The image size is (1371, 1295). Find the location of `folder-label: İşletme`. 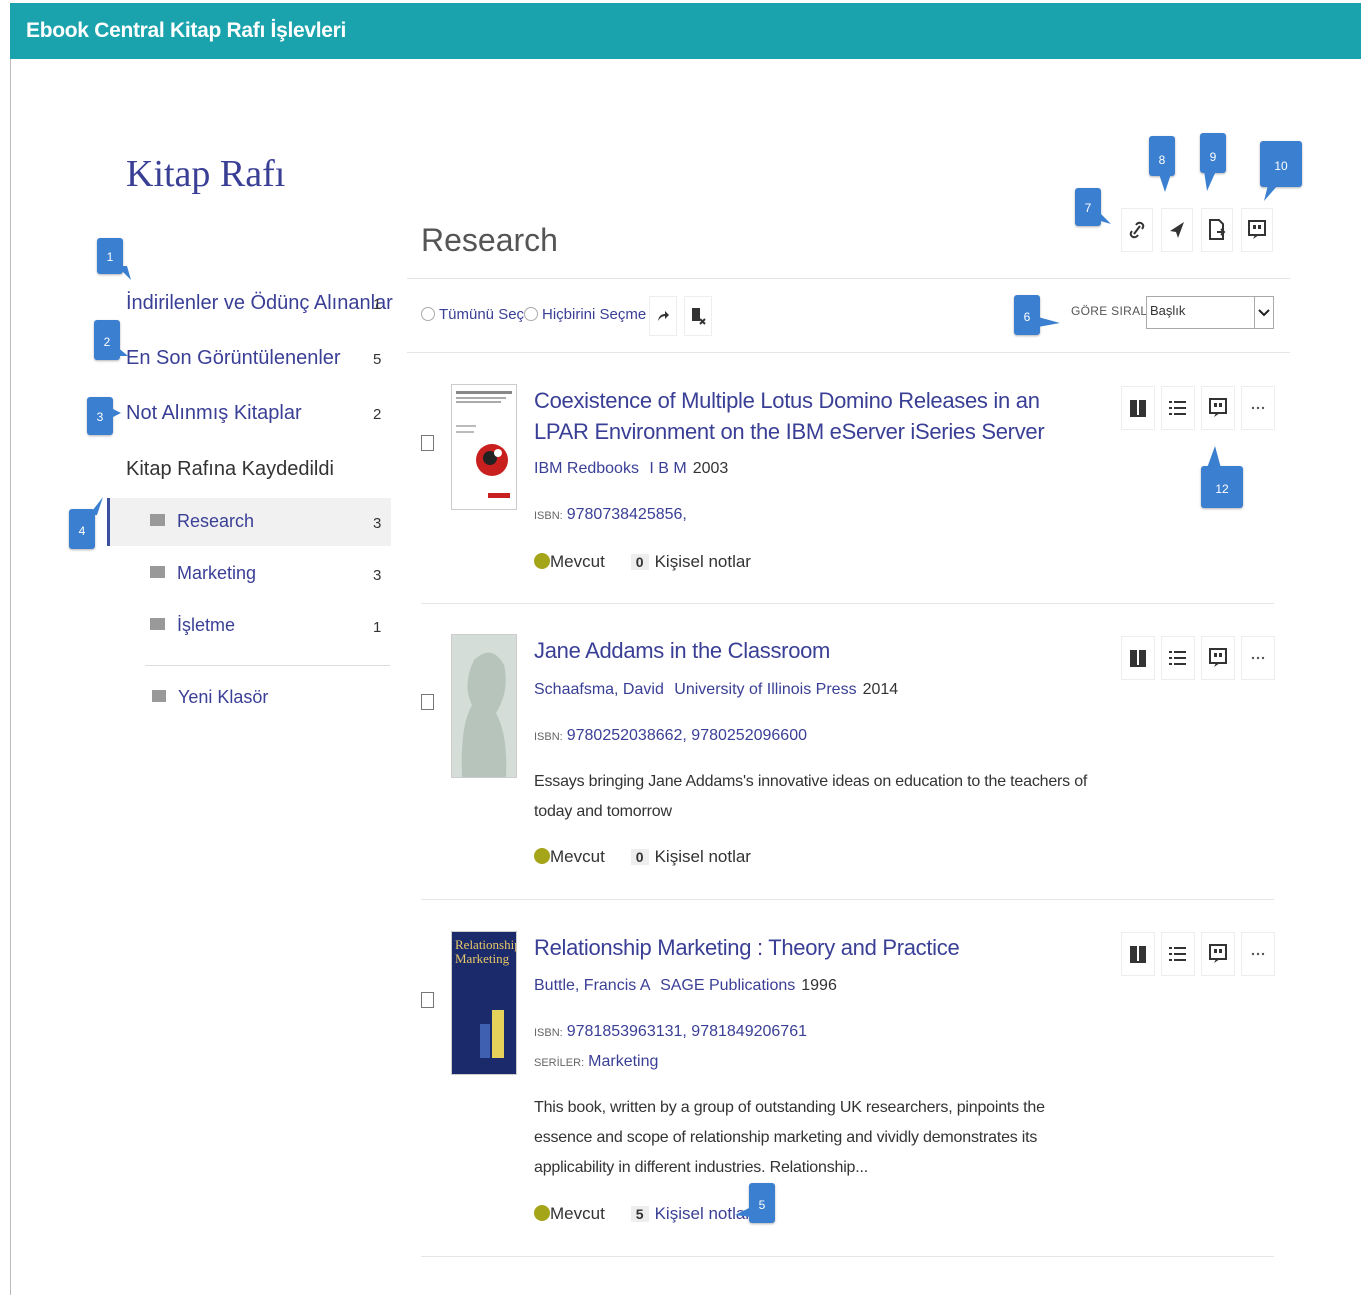

folder-label: İşletme is located at coordinates (206, 625).